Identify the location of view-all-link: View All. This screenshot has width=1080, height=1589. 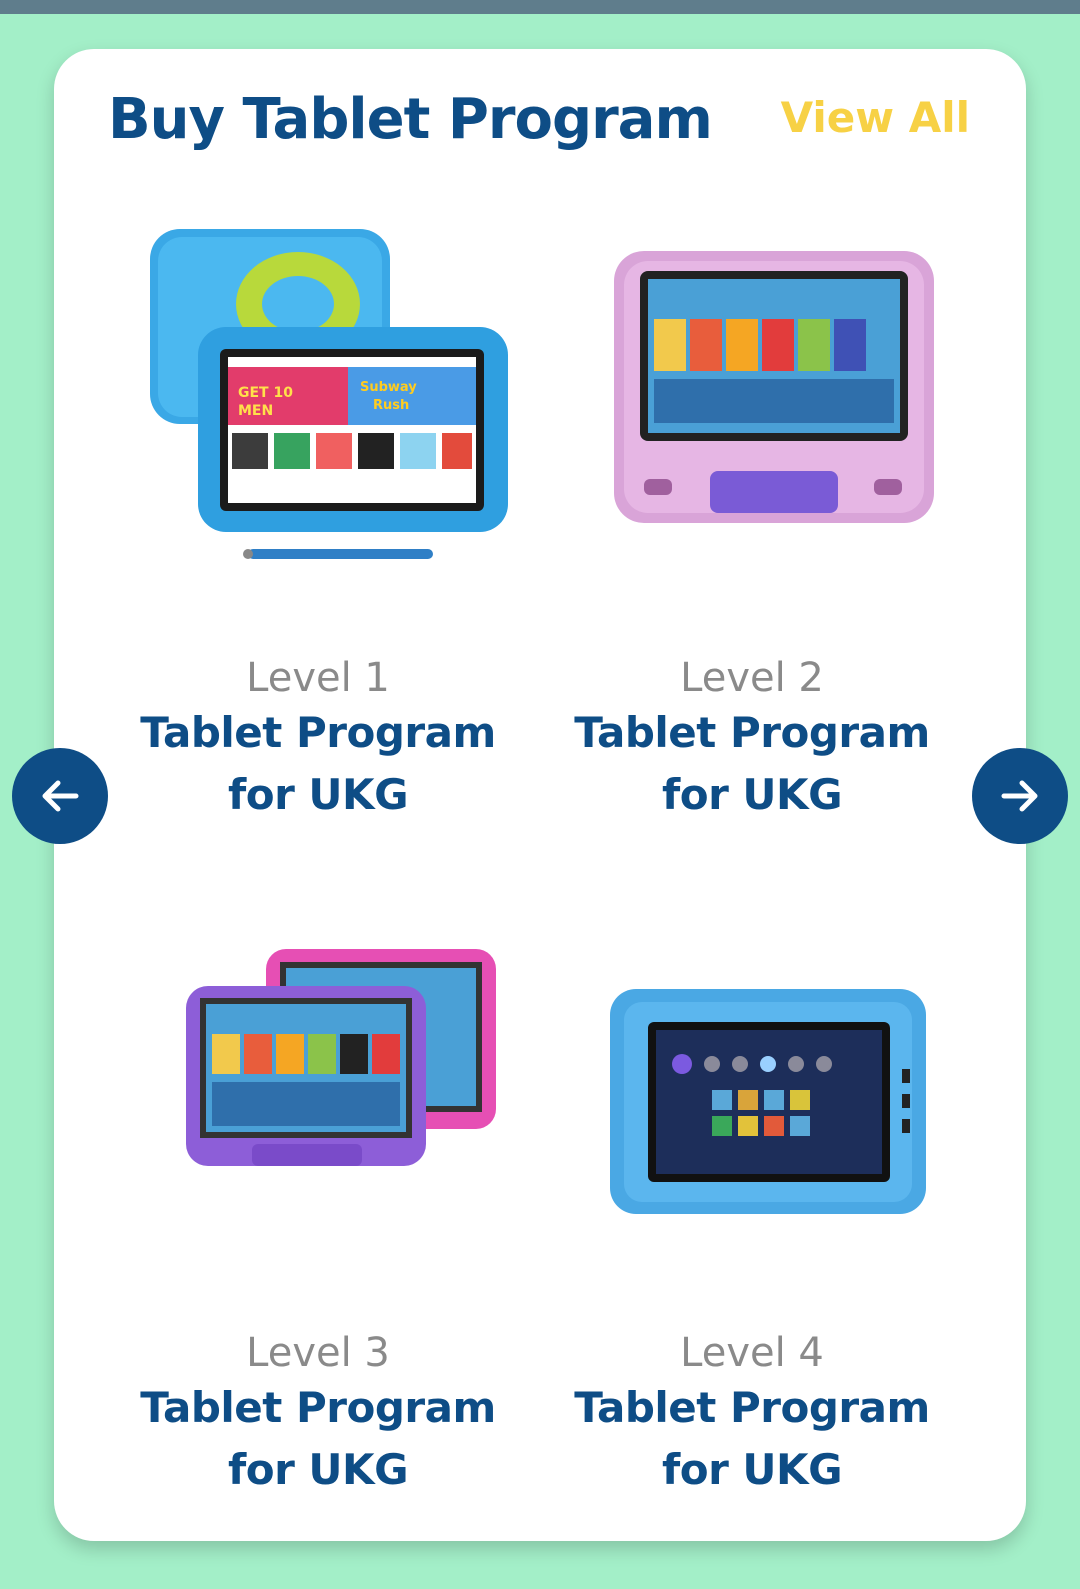
(875, 117).